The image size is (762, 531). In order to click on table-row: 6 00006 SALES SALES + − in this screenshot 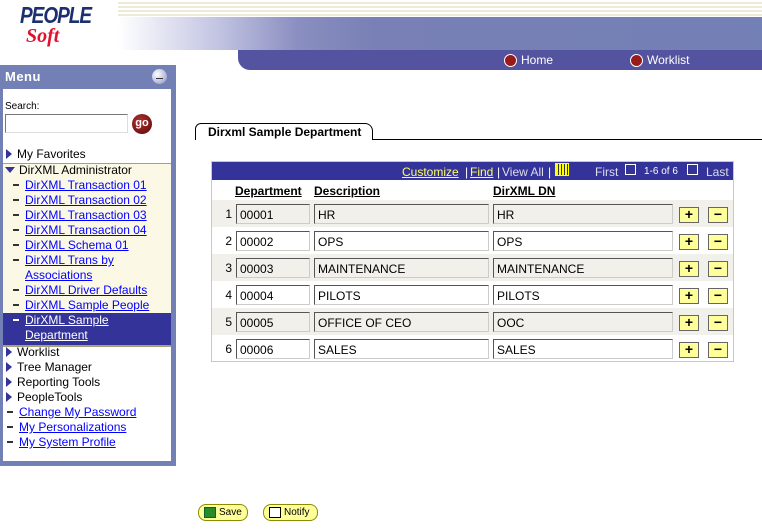, I will do `click(472, 348)`.